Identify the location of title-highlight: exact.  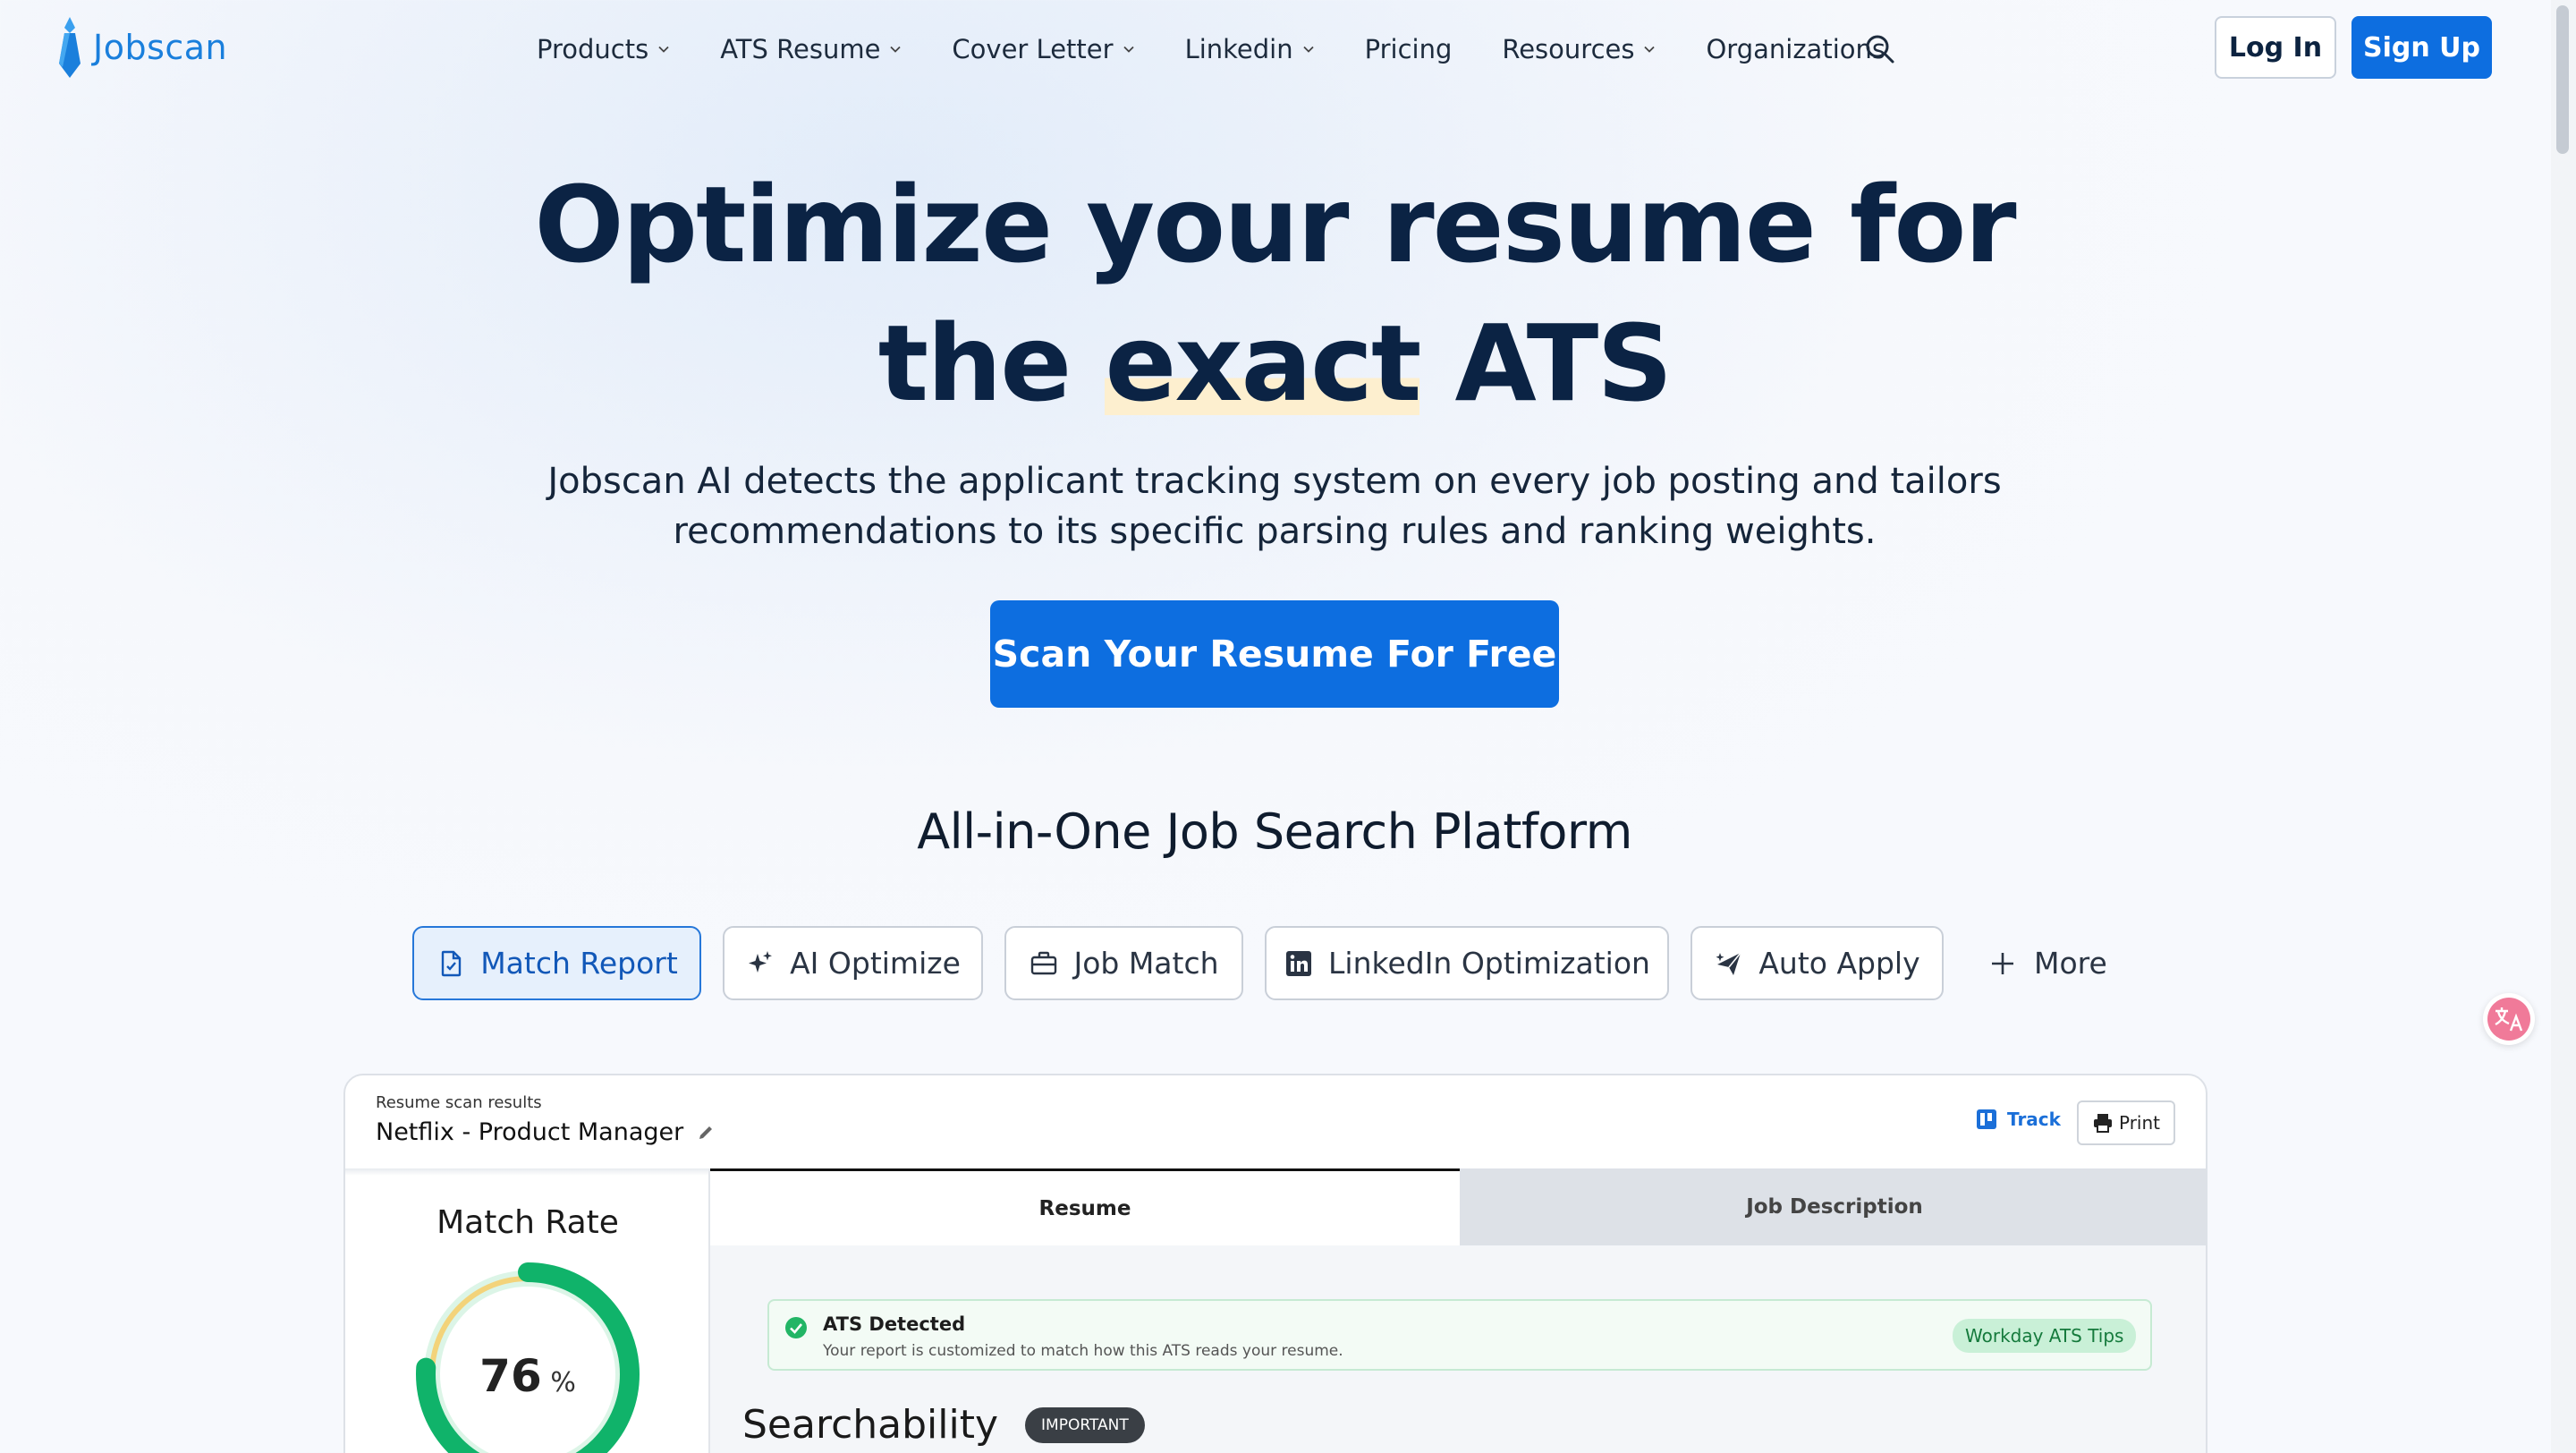
(1263, 363).